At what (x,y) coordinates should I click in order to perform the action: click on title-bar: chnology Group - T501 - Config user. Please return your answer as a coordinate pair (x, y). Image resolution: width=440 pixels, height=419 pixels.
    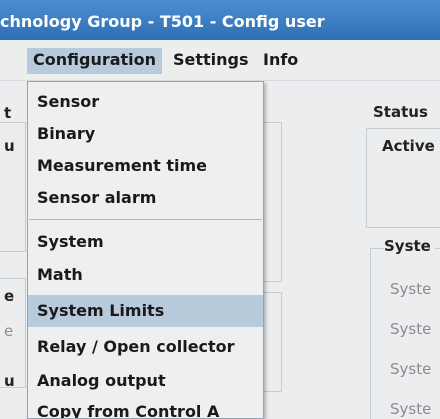
    Looking at the image, I should click on (220, 20).